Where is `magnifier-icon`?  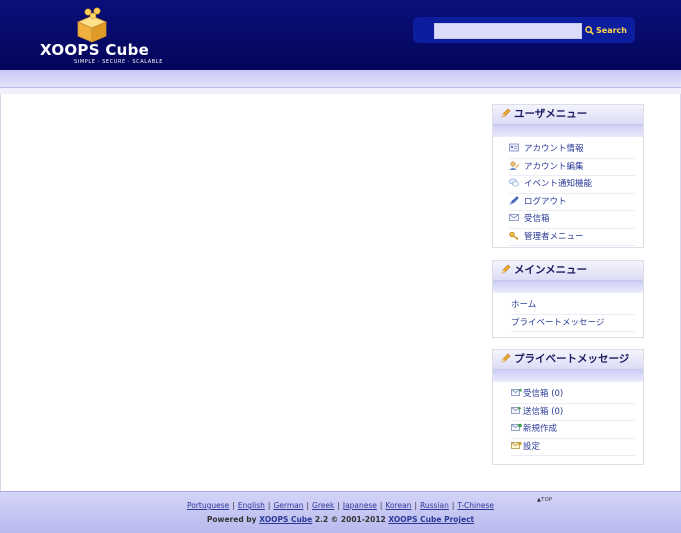 magnifier-icon is located at coordinates (589, 30).